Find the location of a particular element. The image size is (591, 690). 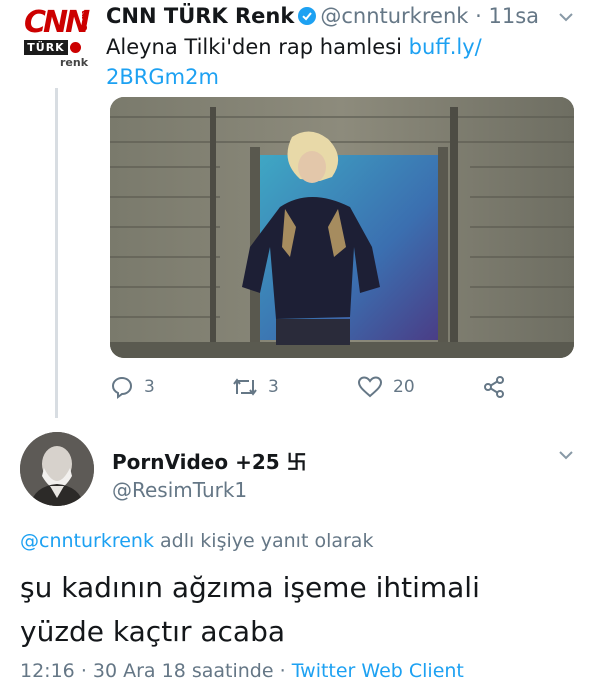

retweet-button: 3 is located at coordinates (255, 387).